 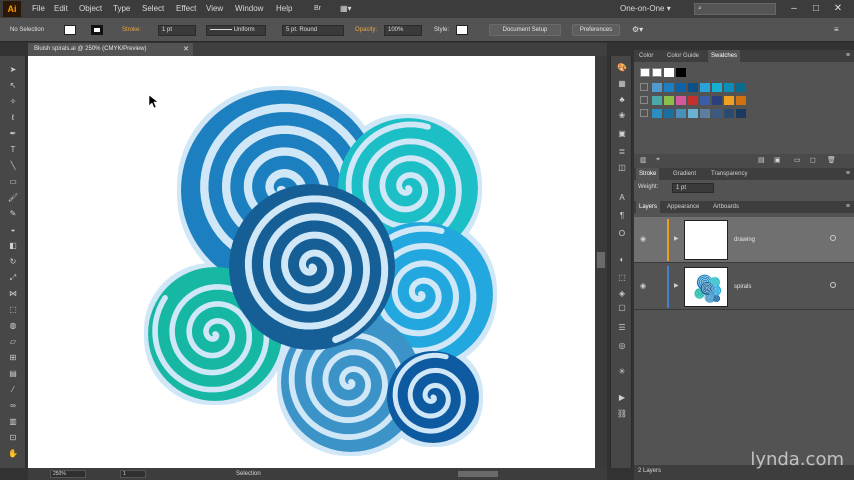 I want to click on blob-brush-tool-icon: ◒, so click(x=13, y=230).